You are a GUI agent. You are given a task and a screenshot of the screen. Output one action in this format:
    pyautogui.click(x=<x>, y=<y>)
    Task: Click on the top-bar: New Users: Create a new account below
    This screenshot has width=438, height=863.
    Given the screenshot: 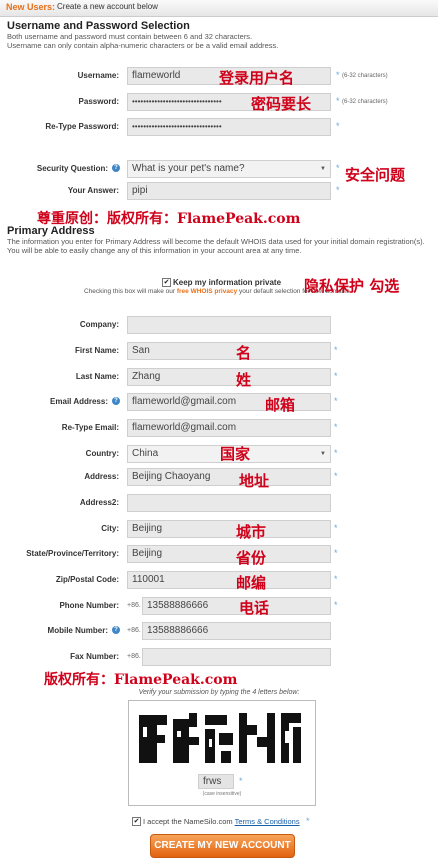 What is the action you would take?
    pyautogui.click(x=219, y=8)
    